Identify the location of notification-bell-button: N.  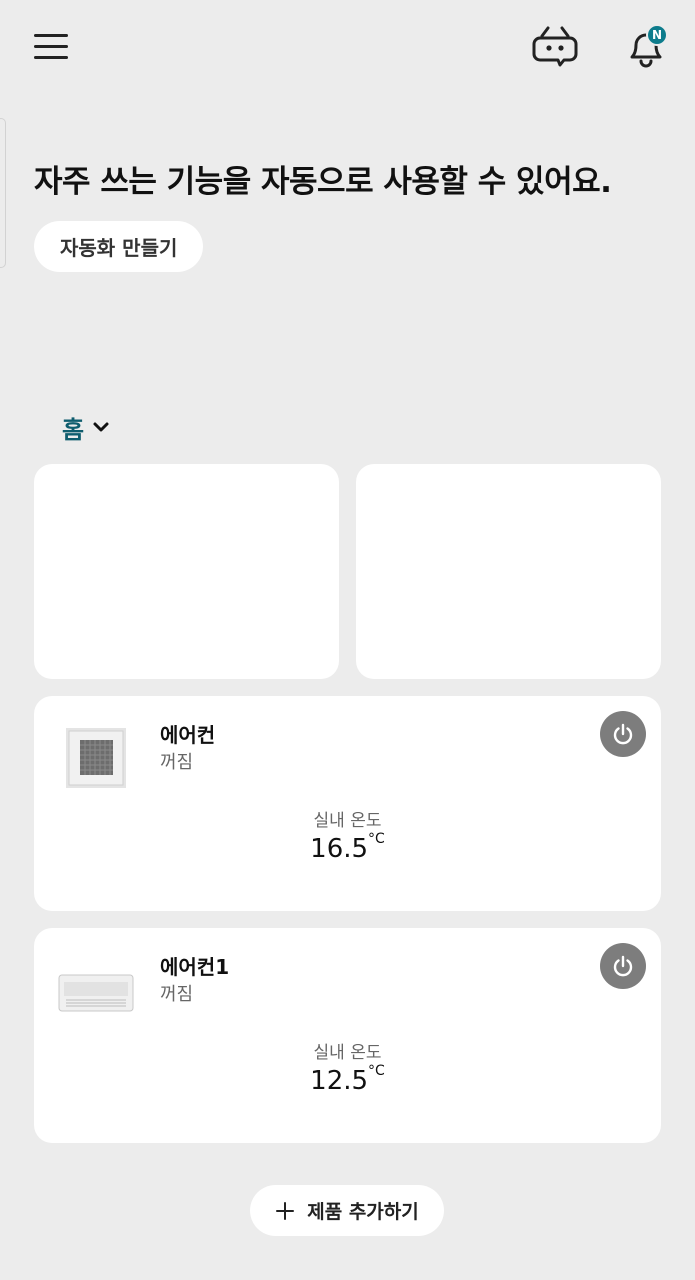
(646, 46).